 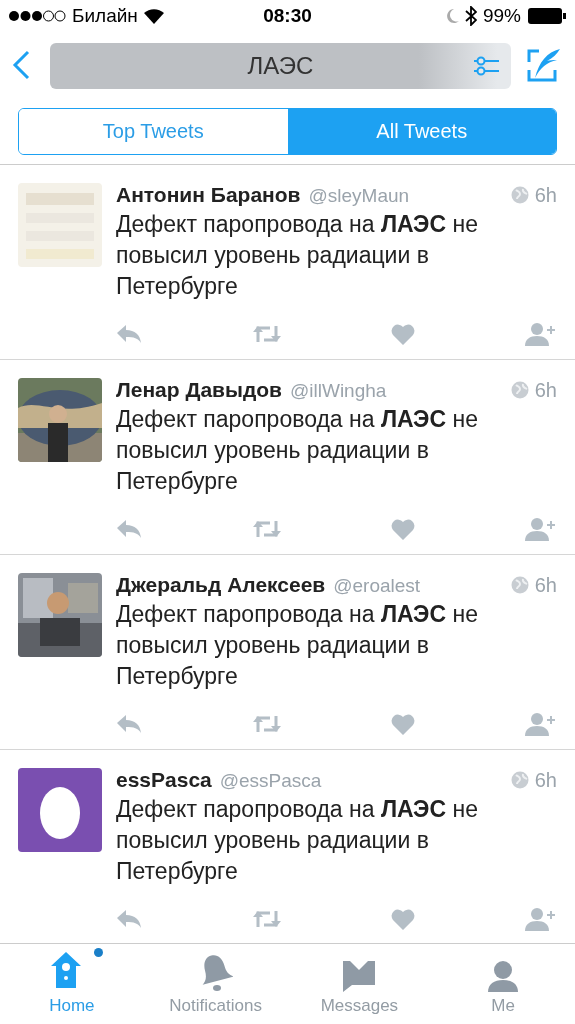 What do you see at coordinates (359, 976) in the screenshot?
I see `envelope-icon` at bounding box center [359, 976].